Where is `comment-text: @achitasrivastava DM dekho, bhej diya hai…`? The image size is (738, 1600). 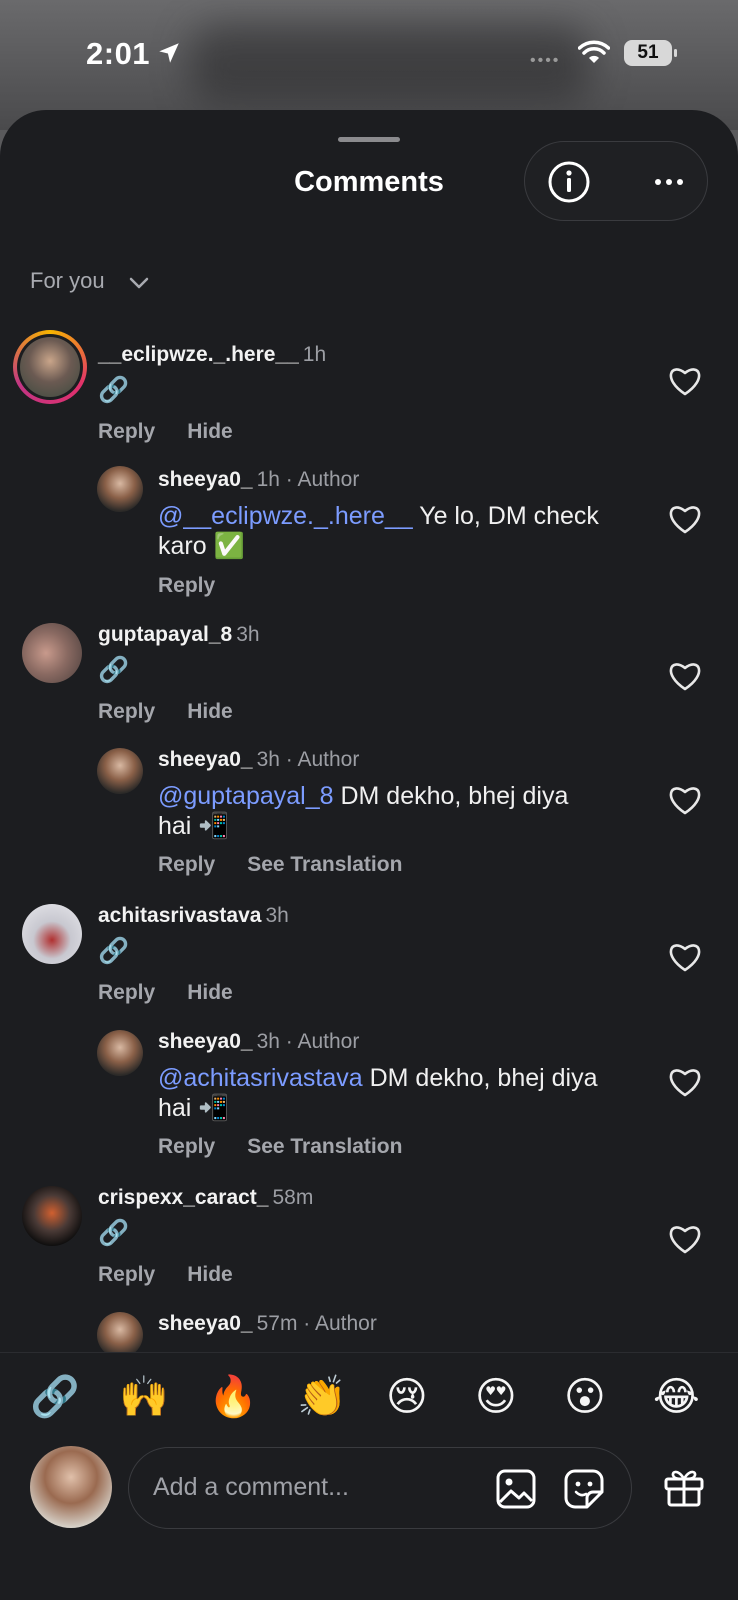 comment-text: @achitasrivastava DM dekho, bhej diya hai… is located at coordinates (378, 1093).